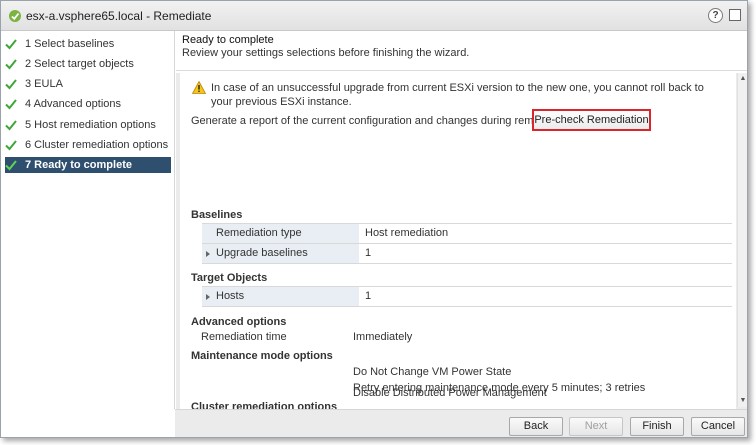 This screenshot has width=756, height=445. I want to click on step-label: 4 Advanced options, so click(73, 104).